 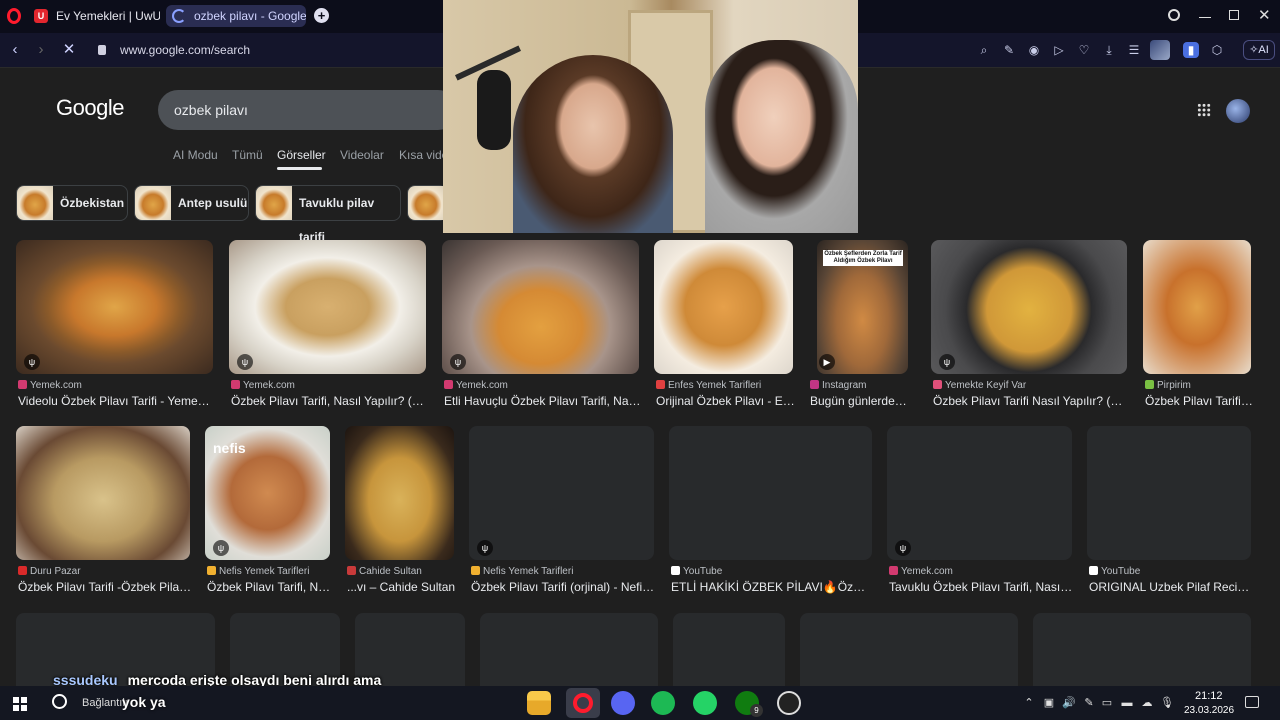 What do you see at coordinates (59, 701) in the screenshot?
I see `search-icon` at bounding box center [59, 701].